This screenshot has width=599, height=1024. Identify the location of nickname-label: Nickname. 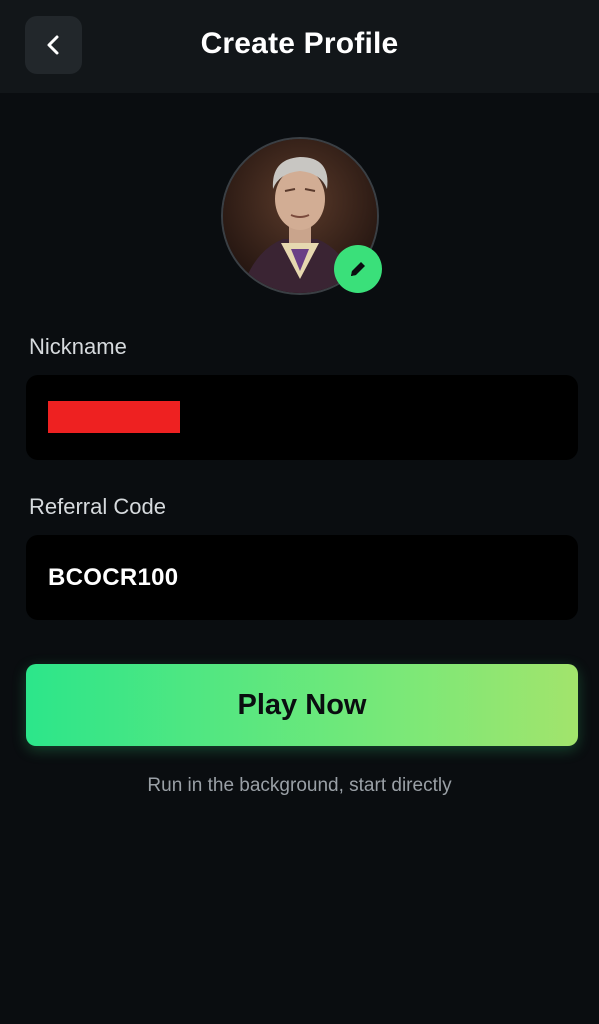
(78, 346).